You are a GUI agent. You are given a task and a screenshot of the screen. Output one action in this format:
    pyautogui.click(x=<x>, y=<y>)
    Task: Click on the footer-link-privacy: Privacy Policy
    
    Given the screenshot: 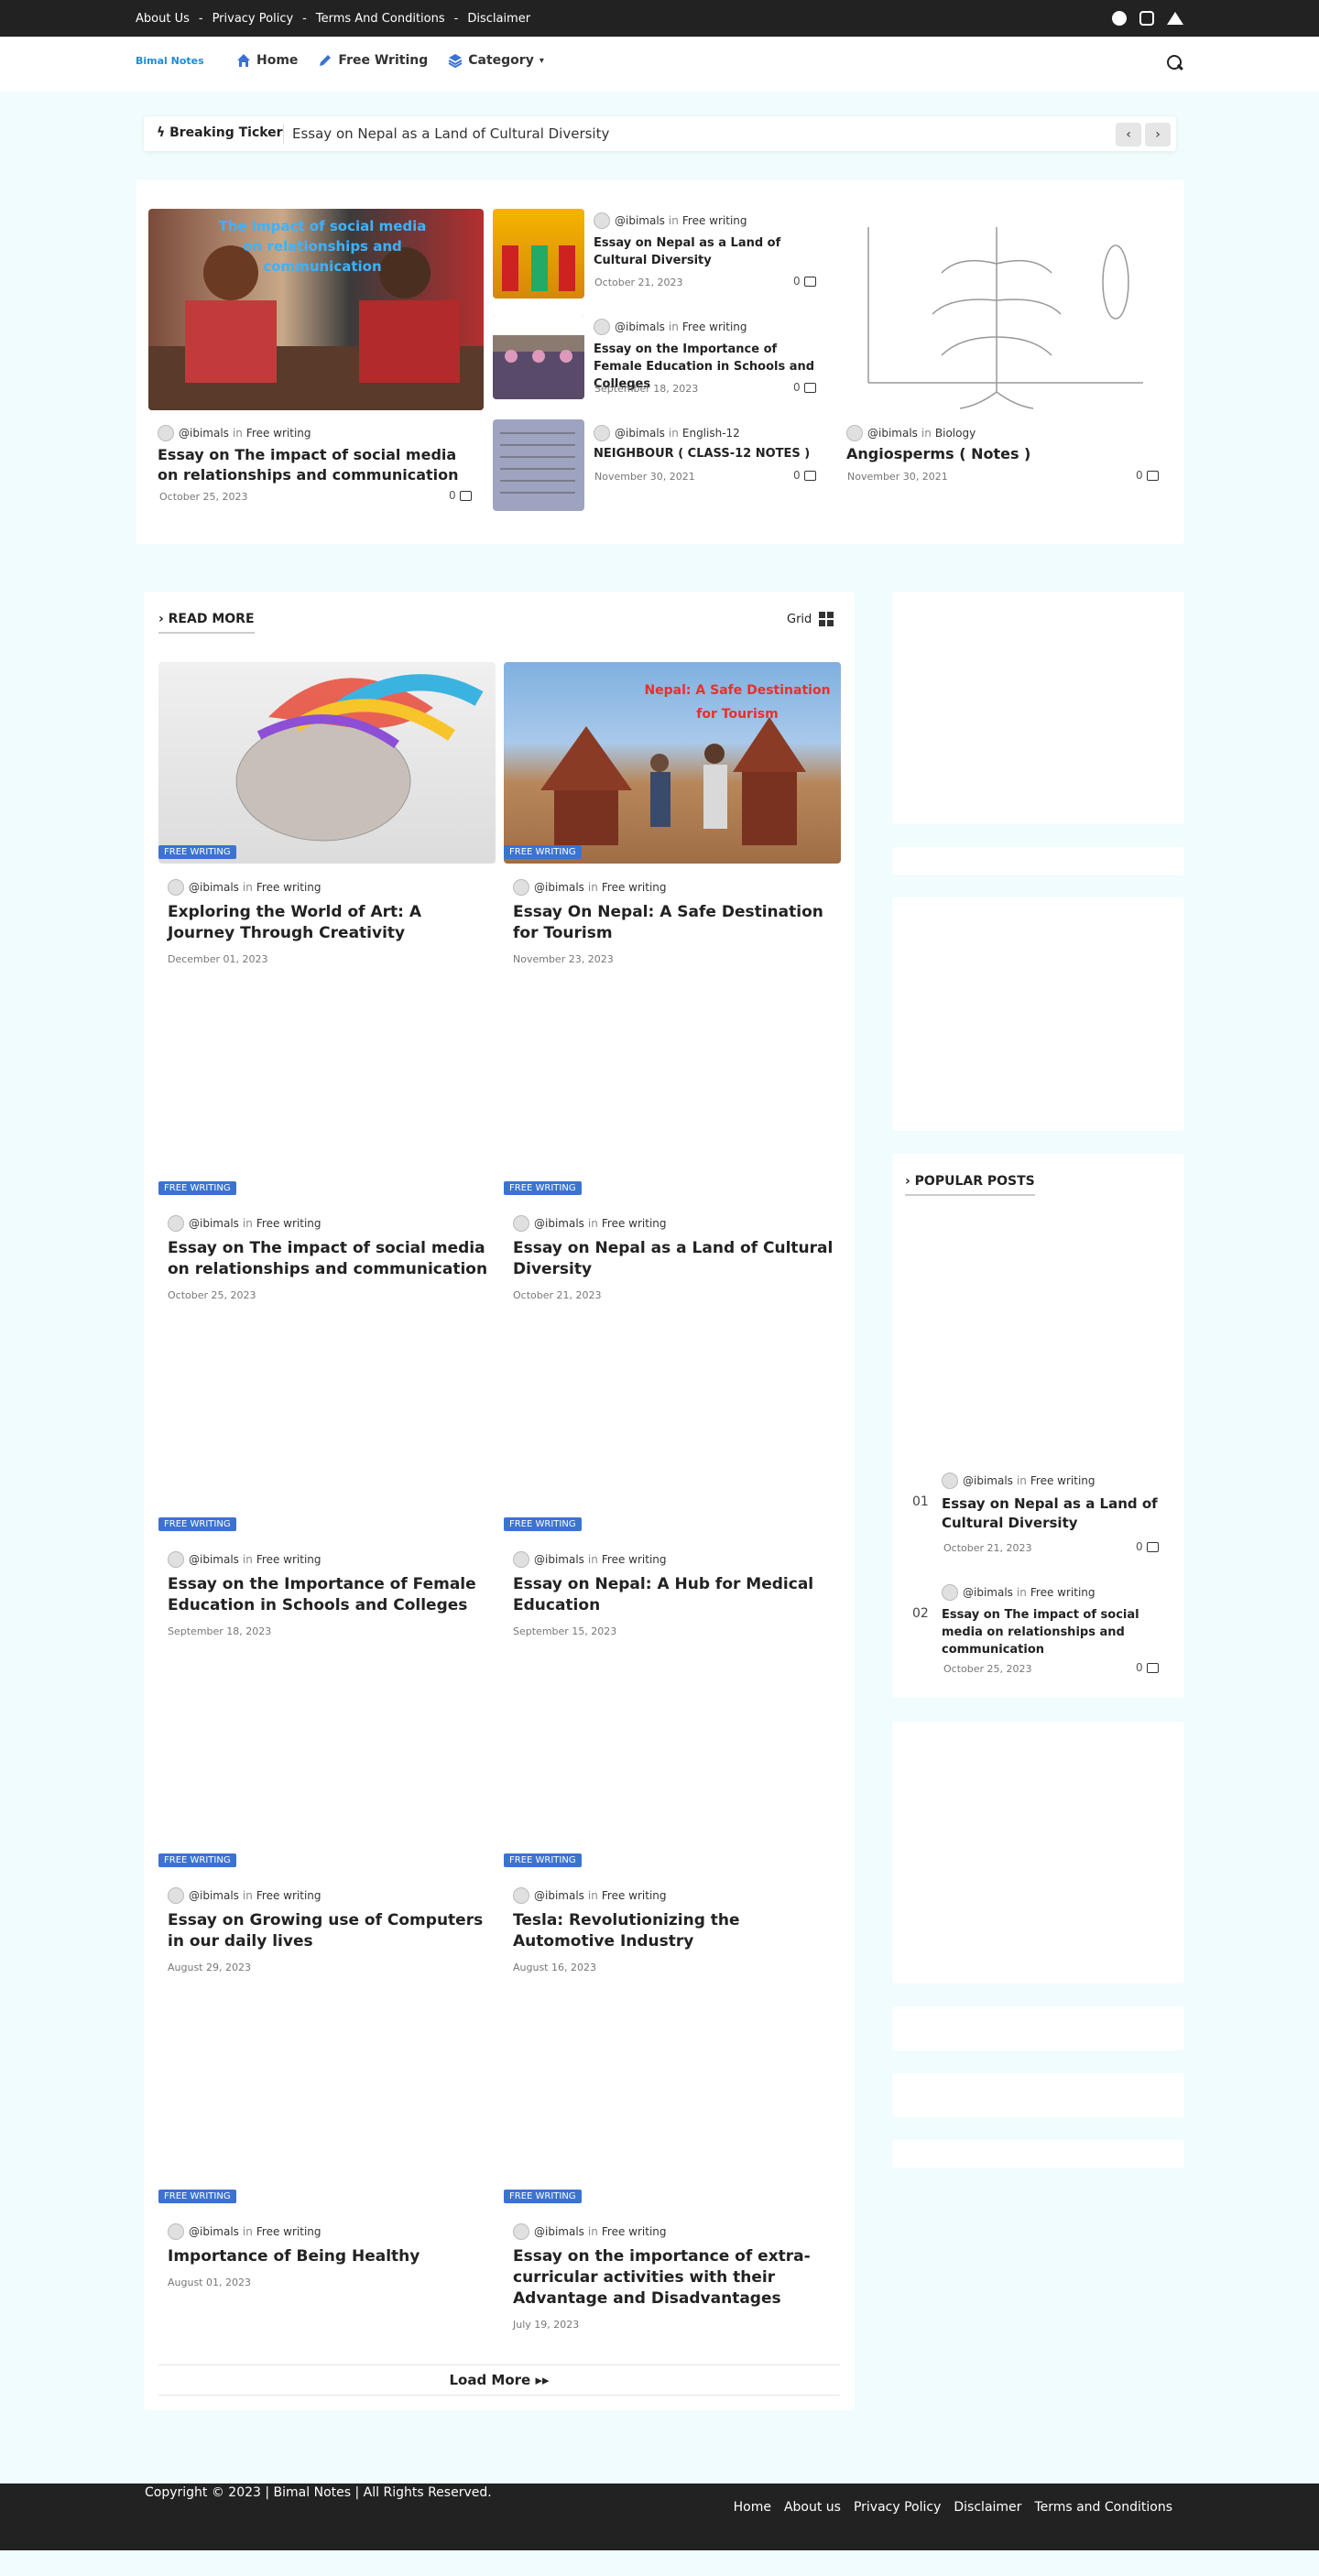 What is the action you would take?
    pyautogui.click(x=897, y=2507)
    